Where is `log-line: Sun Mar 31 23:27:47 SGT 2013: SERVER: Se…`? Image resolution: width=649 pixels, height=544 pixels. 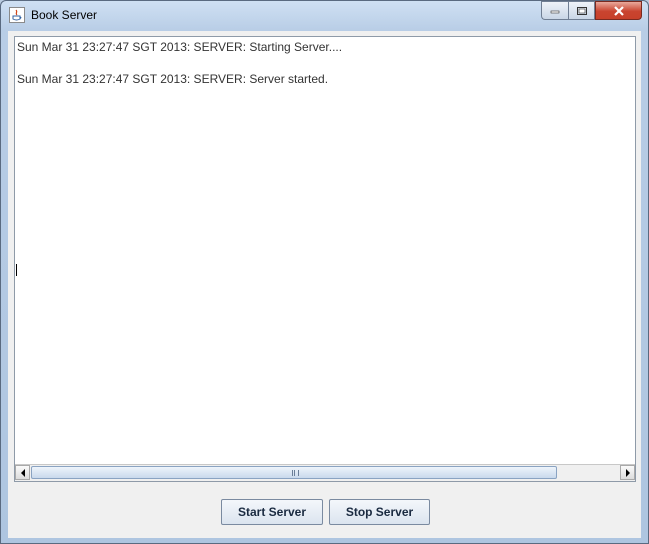
log-line: Sun Mar 31 23:27:47 SGT 2013: SERVER: Se… is located at coordinates (173, 79).